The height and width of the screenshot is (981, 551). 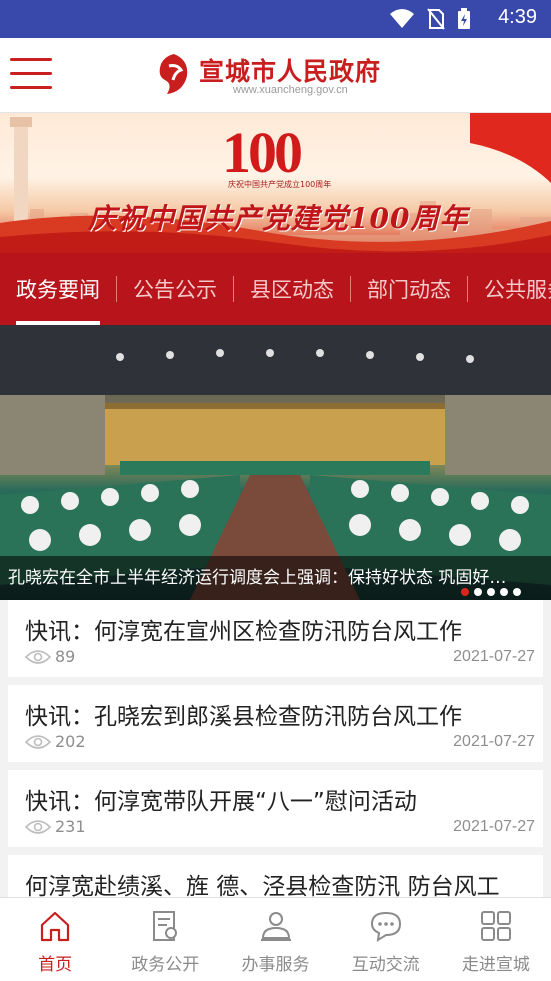 What do you see at coordinates (65, 656) in the screenshot?
I see `view-count-value: 89` at bounding box center [65, 656].